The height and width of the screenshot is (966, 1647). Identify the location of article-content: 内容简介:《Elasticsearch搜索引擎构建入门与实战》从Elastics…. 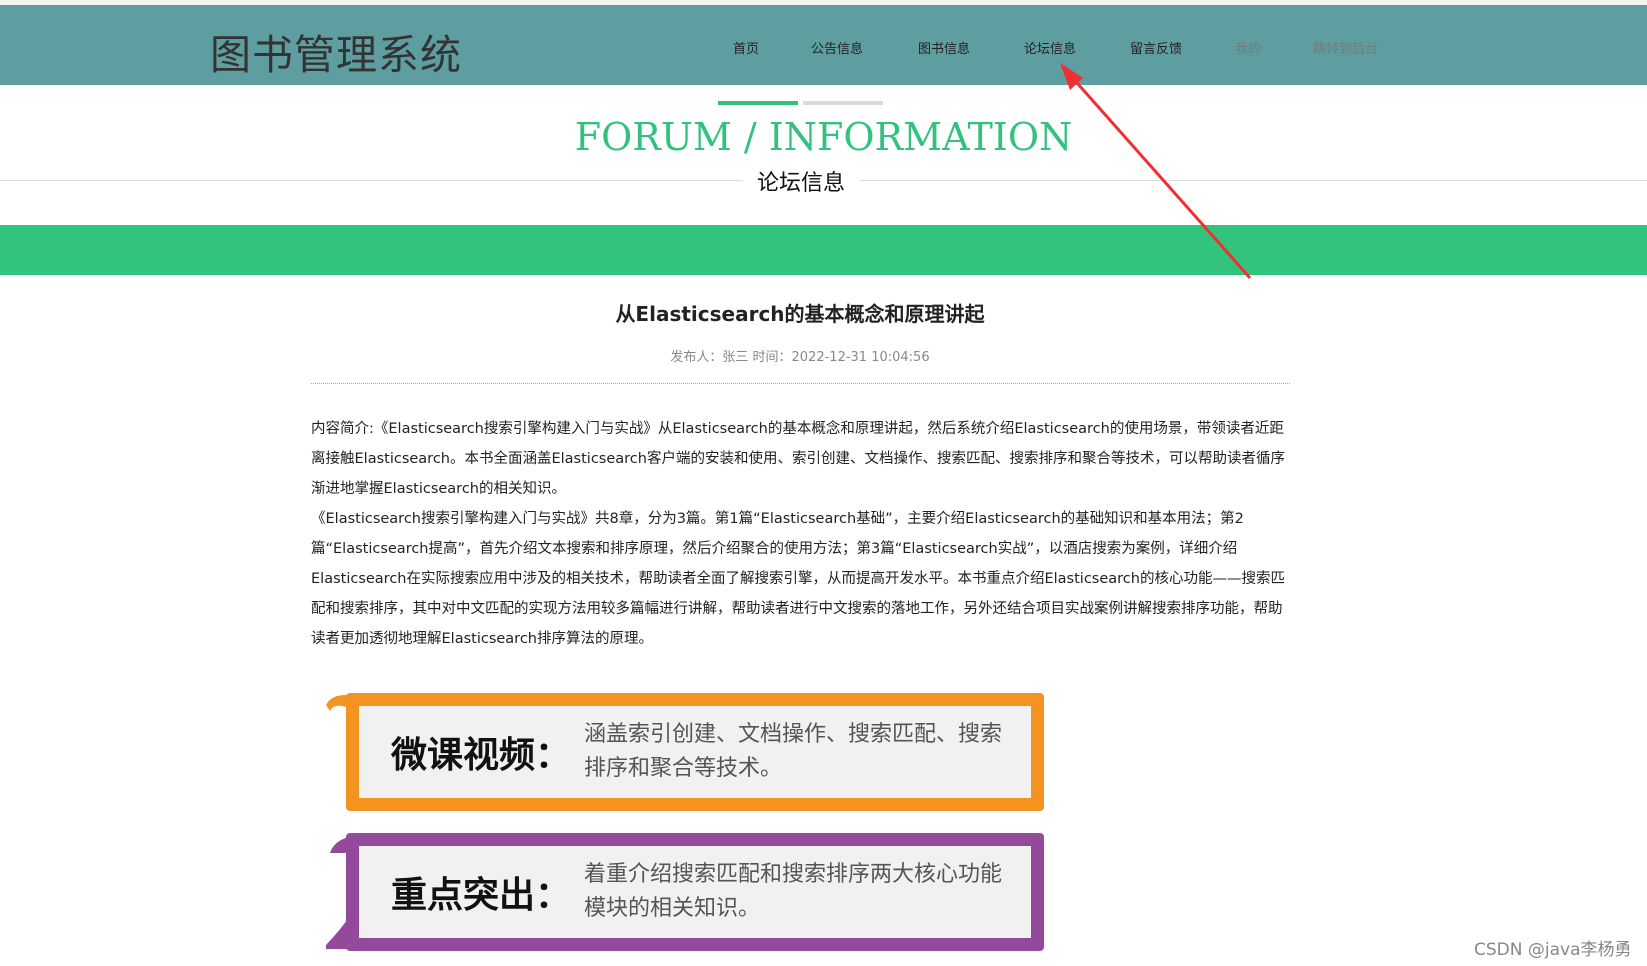
(802, 534).